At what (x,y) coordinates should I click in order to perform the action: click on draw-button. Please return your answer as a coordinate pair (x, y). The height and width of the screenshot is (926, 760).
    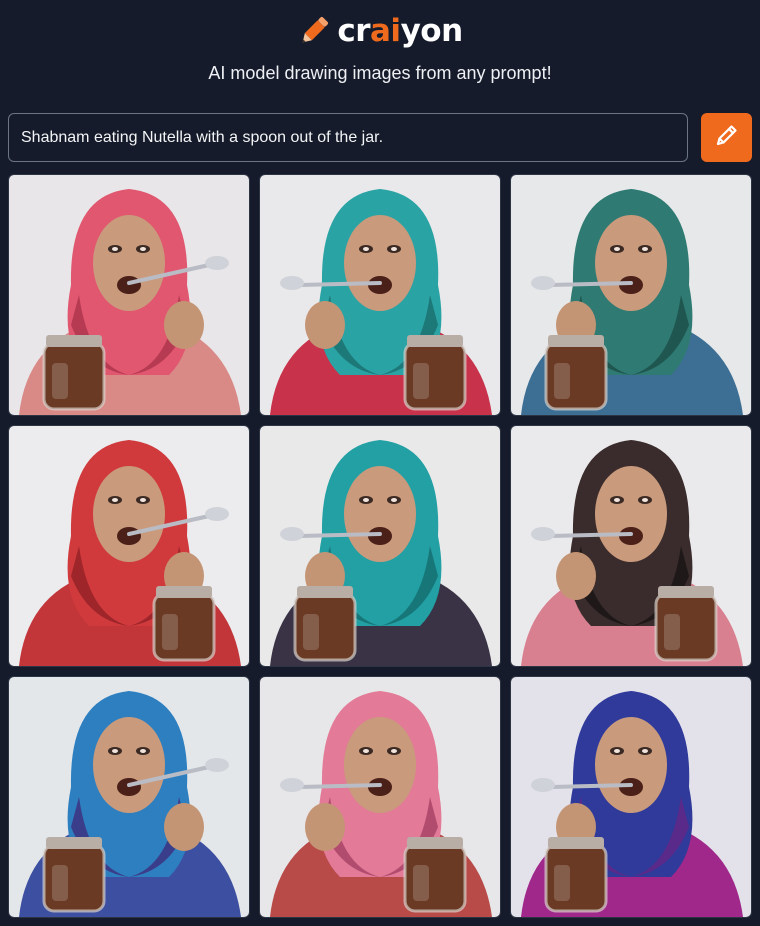
    Looking at the image, I should click on (726, 137).